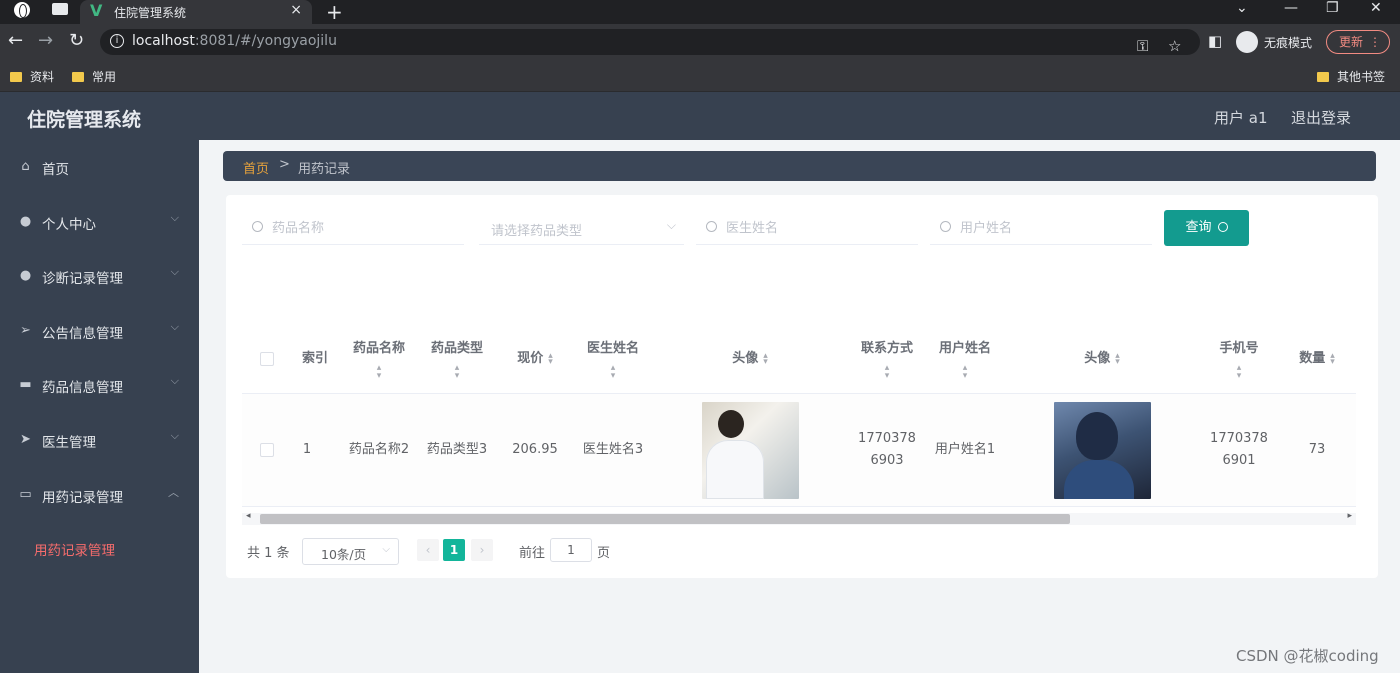 The height and width of the screenshot is (673, 1400). I want to click on sidebar-item-profile: ● 个人中心 ⌵, so click(99, 222).